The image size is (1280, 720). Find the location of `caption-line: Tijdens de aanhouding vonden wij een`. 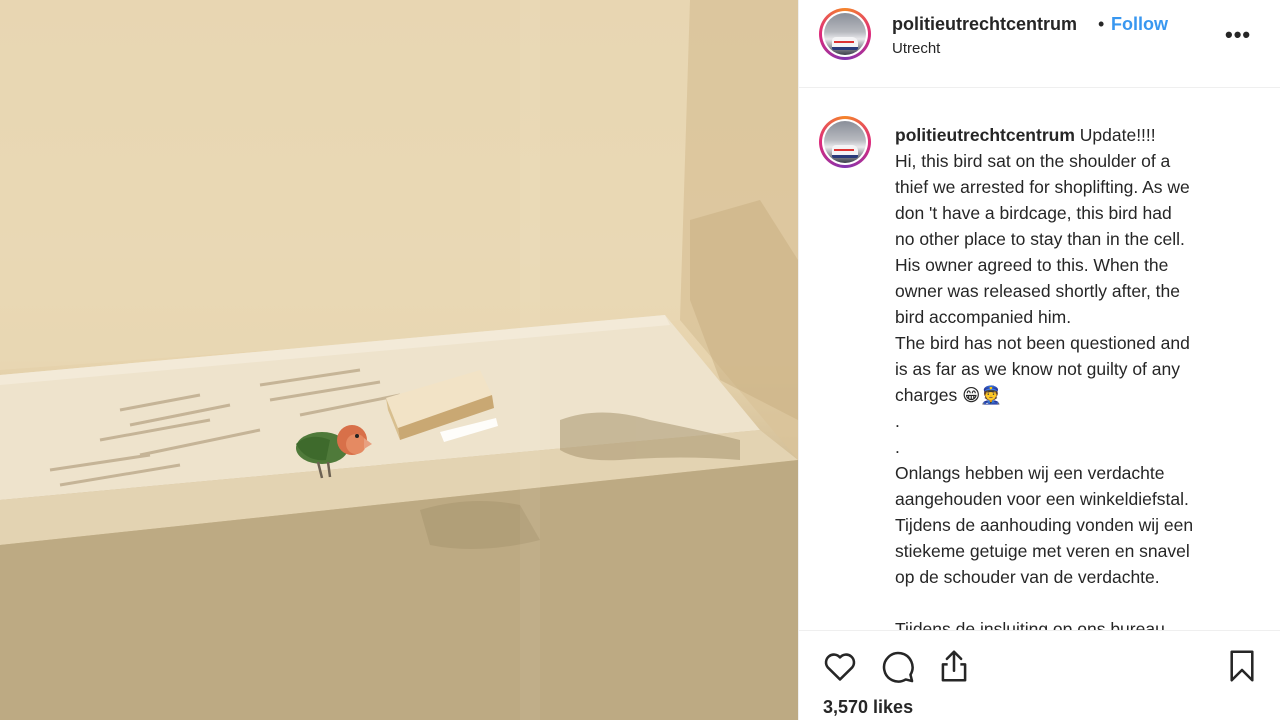

caption-line: Tijdens de aanhouding vonden wij een is located at coordinates (1044, 525).